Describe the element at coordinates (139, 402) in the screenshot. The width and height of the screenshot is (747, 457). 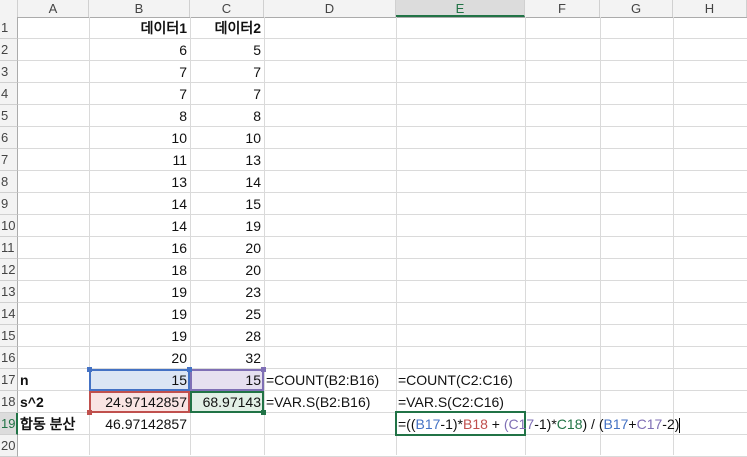
I see `cell-b18: 24.97142857` at that location.